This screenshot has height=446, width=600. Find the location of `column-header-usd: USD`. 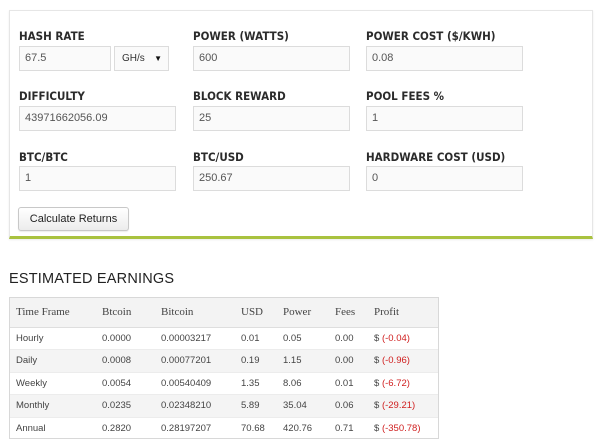

column-header-usd: USD is located at coordinates (256, 313).